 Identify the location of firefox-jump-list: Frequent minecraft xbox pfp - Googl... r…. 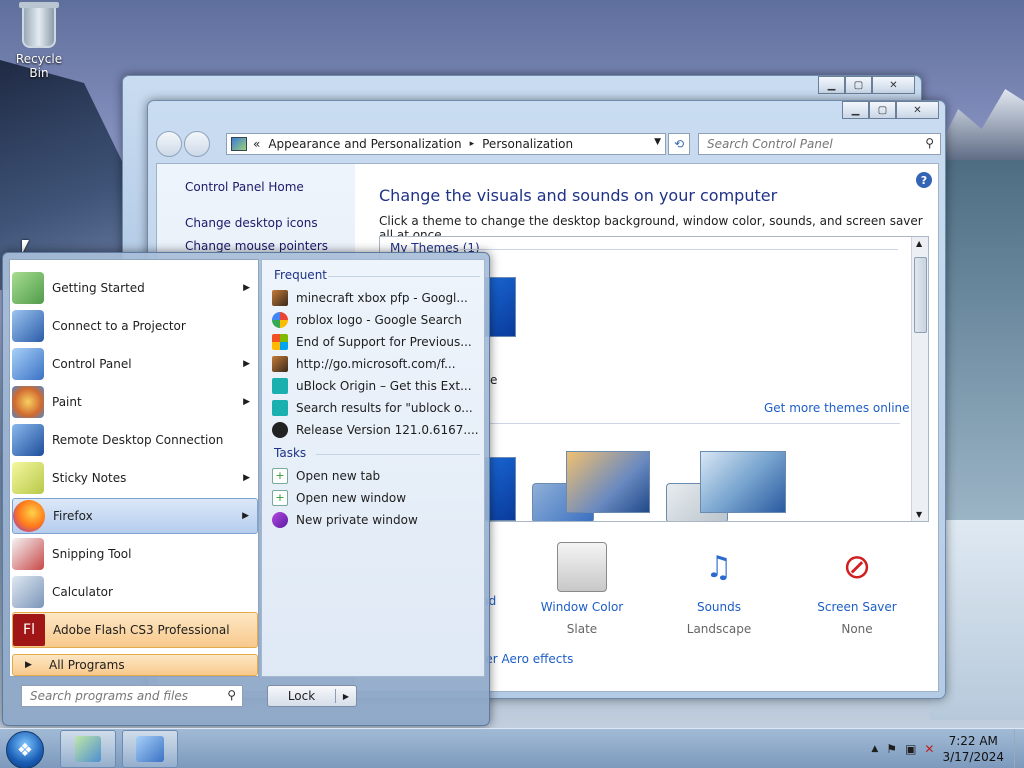
(373, 468).